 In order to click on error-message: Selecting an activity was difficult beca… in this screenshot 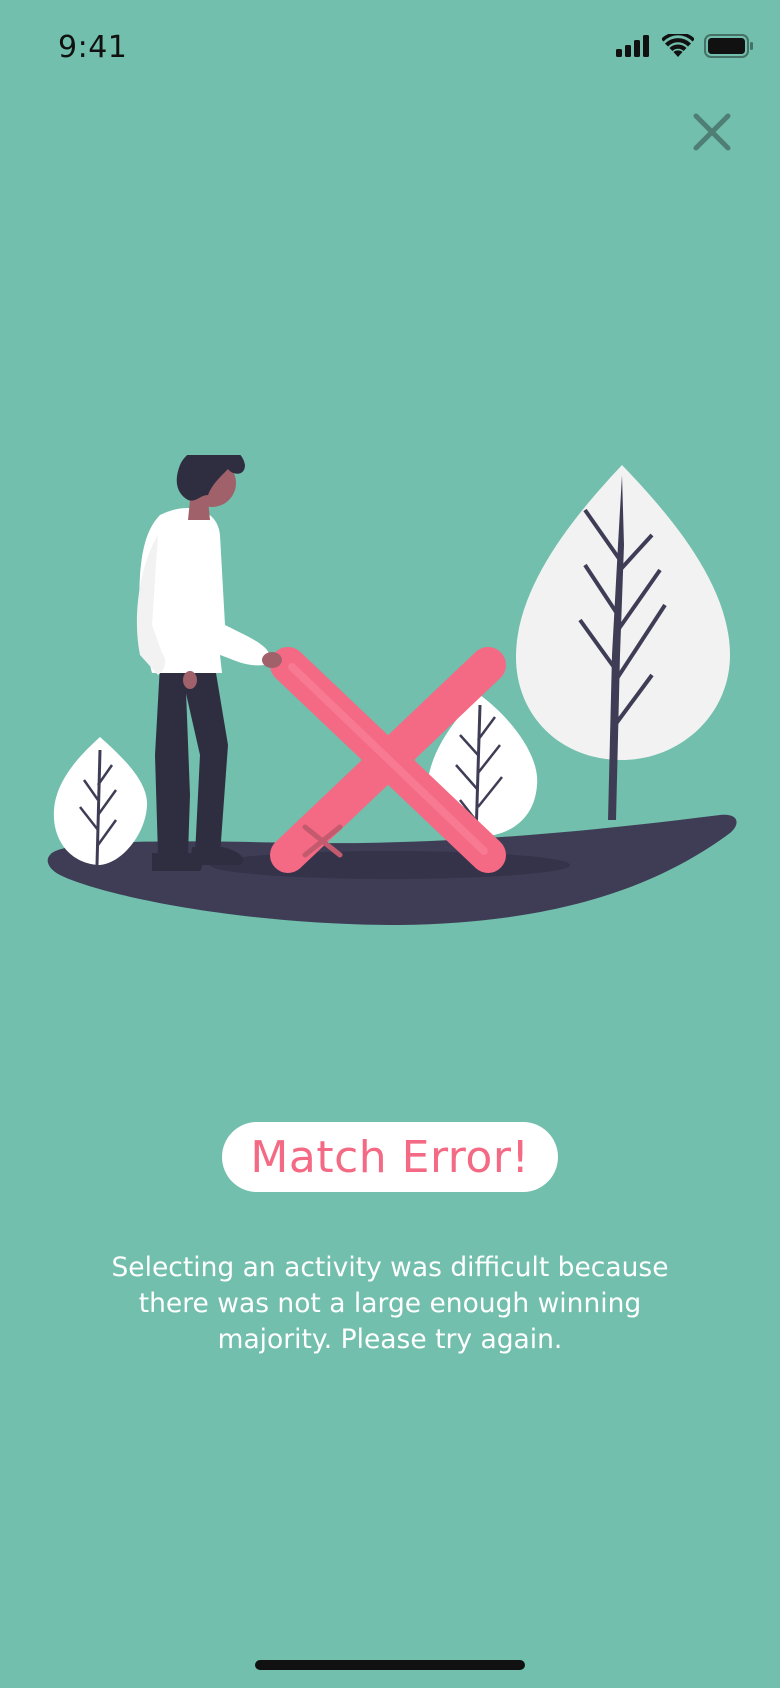, I will do `click(390, 1303)`.